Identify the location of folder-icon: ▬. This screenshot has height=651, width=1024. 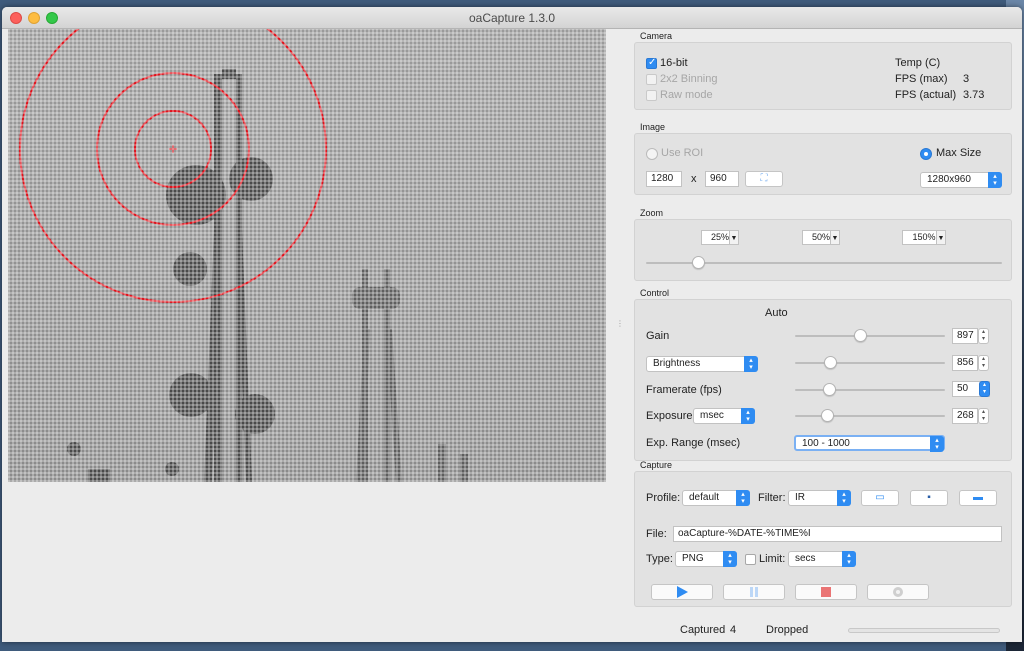
(978, 497).